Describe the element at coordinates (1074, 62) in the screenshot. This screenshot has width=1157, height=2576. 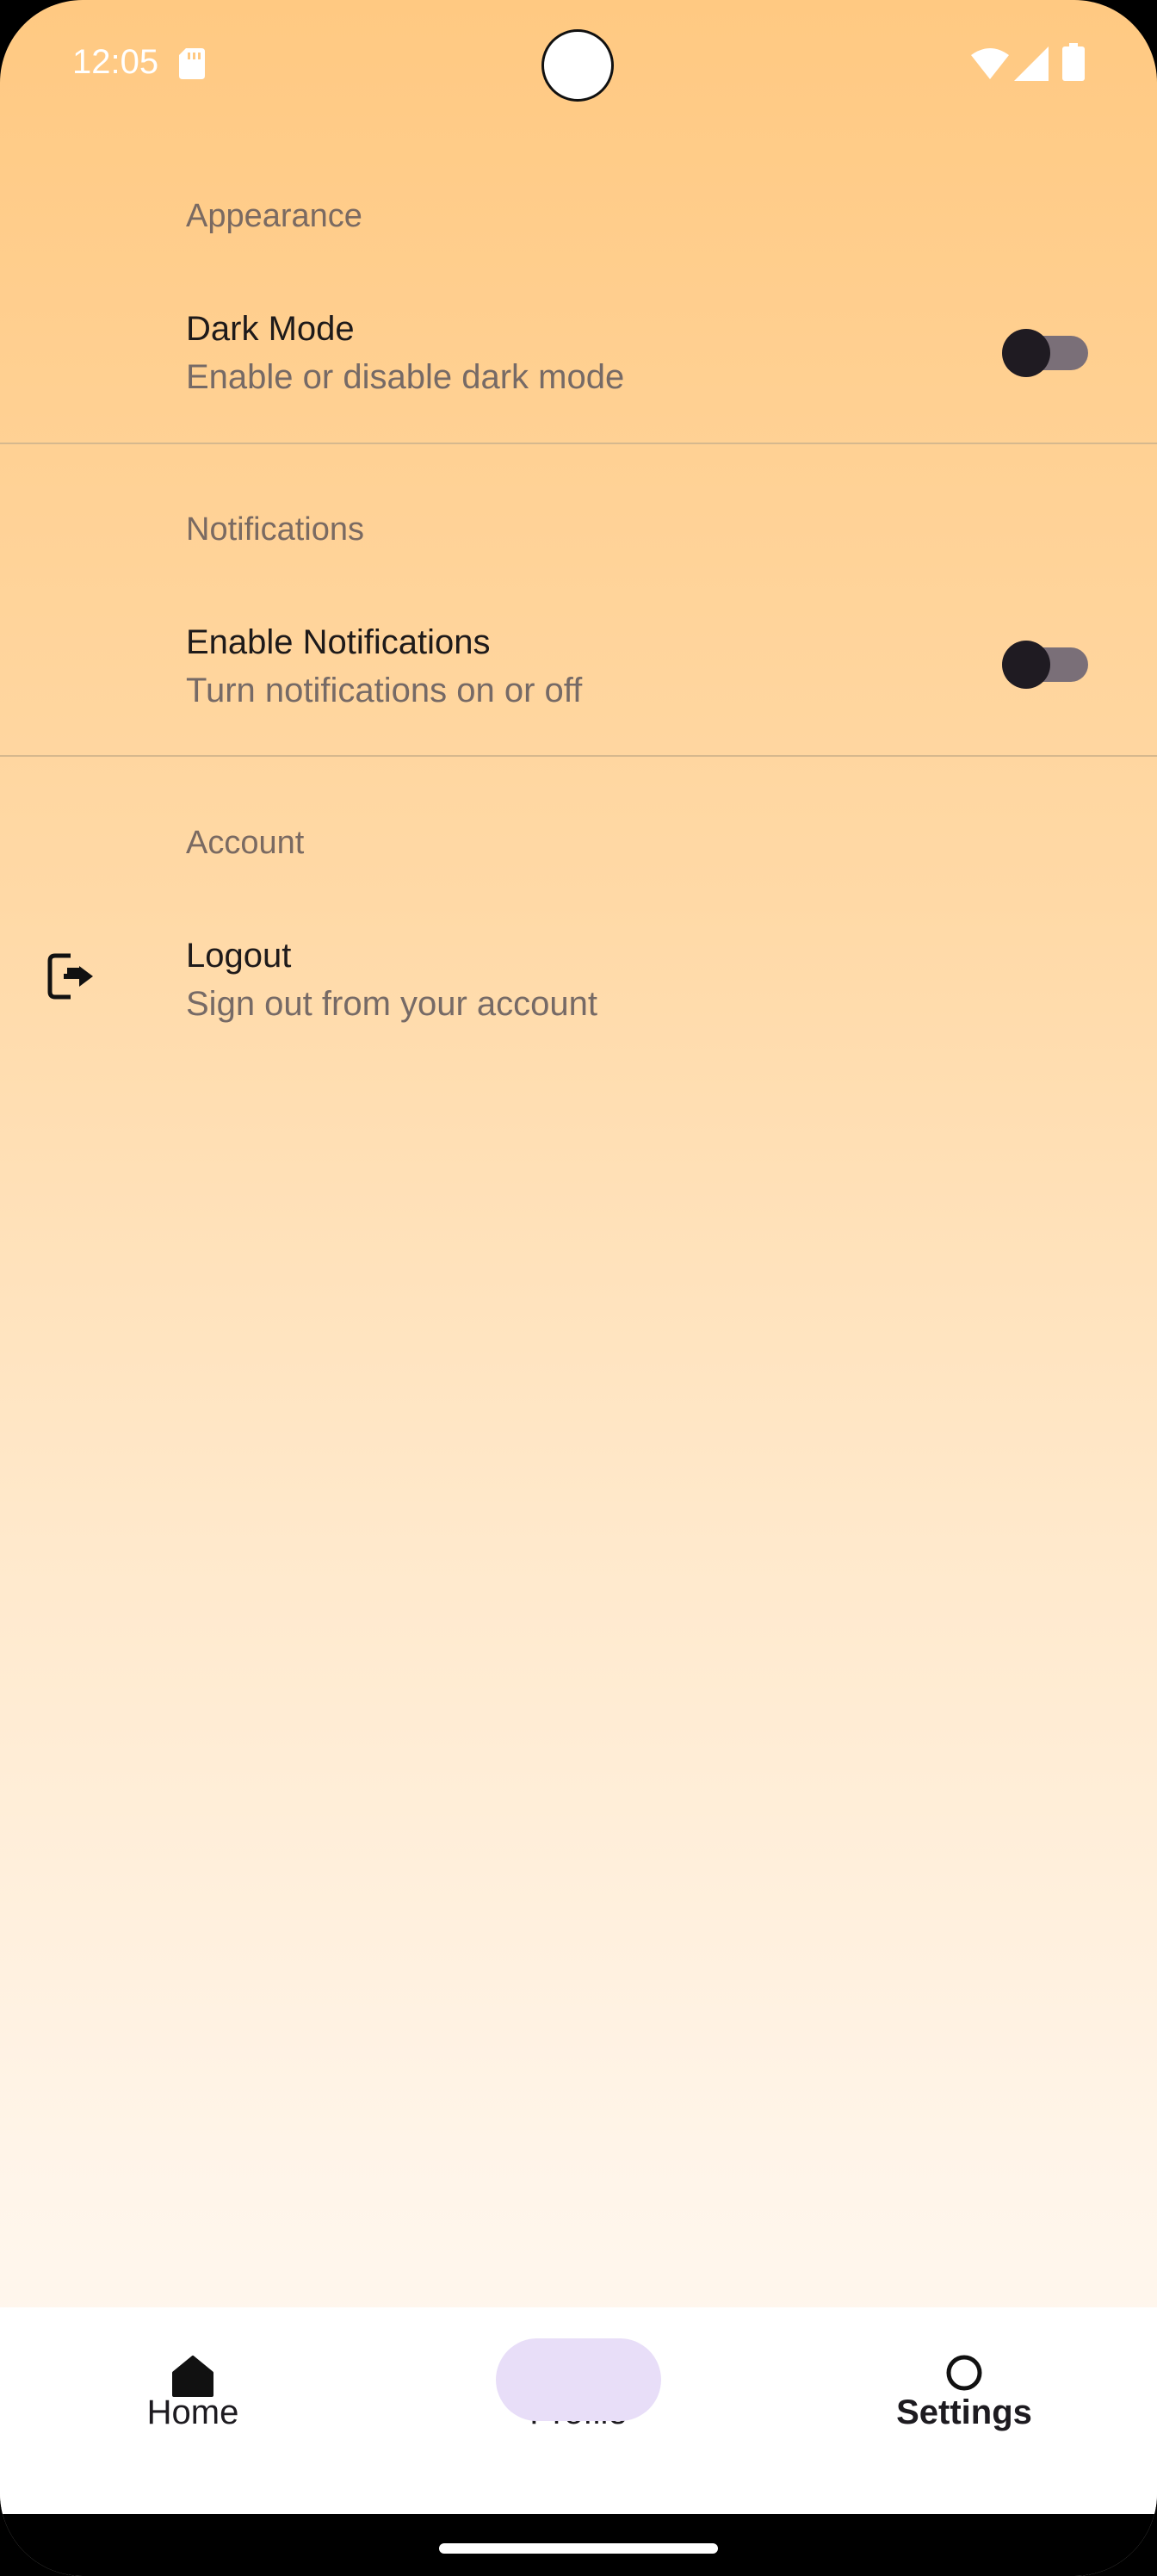
I see `battery-icon` at that location.